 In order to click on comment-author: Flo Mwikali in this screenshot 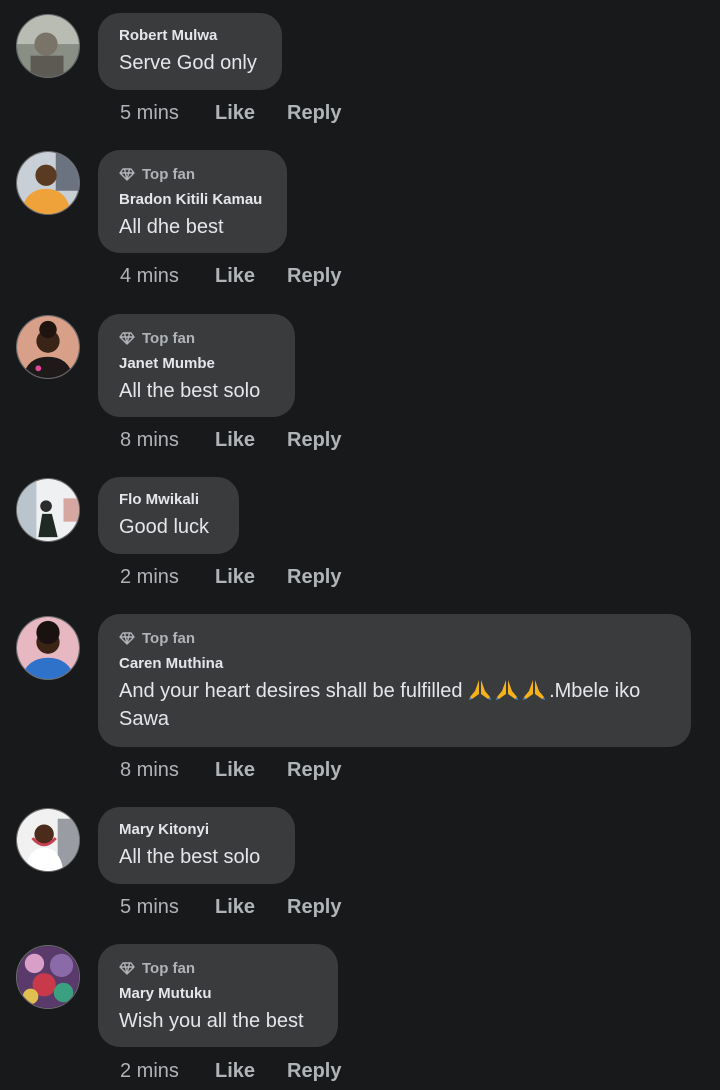, I will do `click(168, 500)`.